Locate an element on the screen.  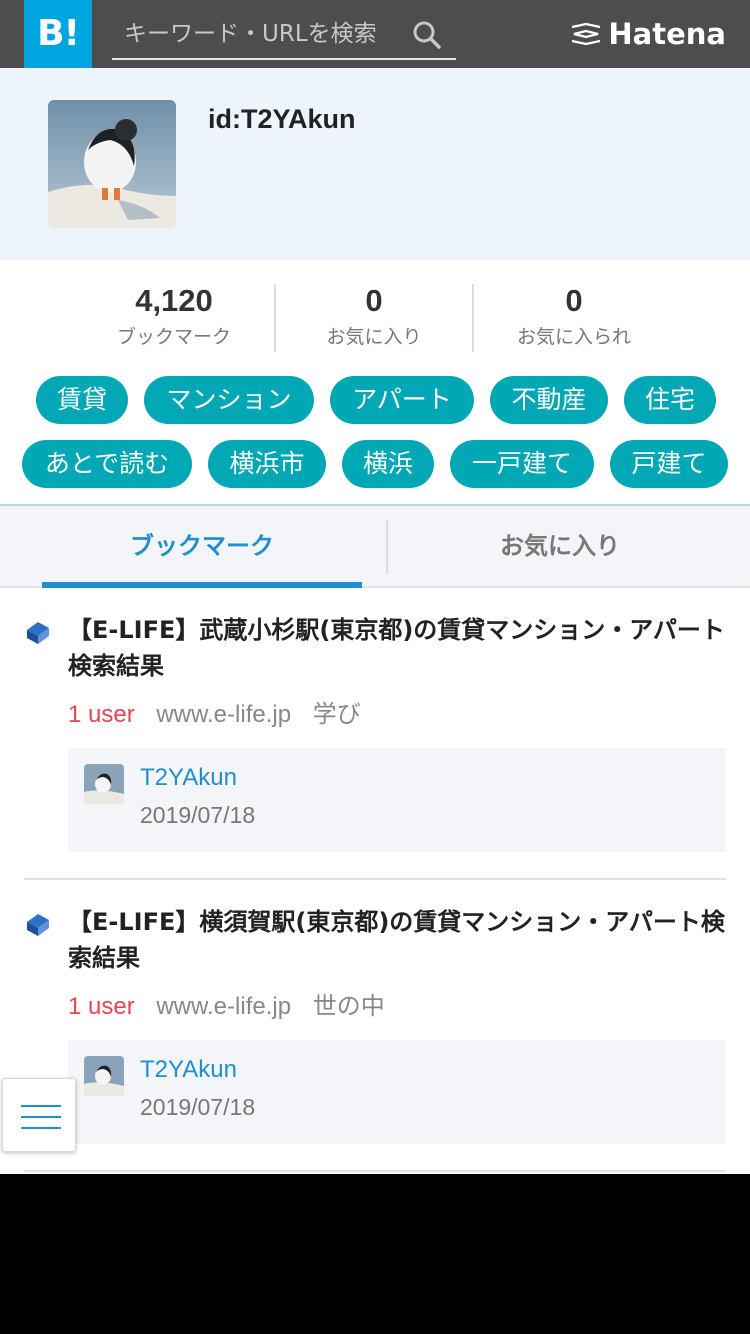
hatena-bookmark-logo: B! is located at coordinates (58, 34).